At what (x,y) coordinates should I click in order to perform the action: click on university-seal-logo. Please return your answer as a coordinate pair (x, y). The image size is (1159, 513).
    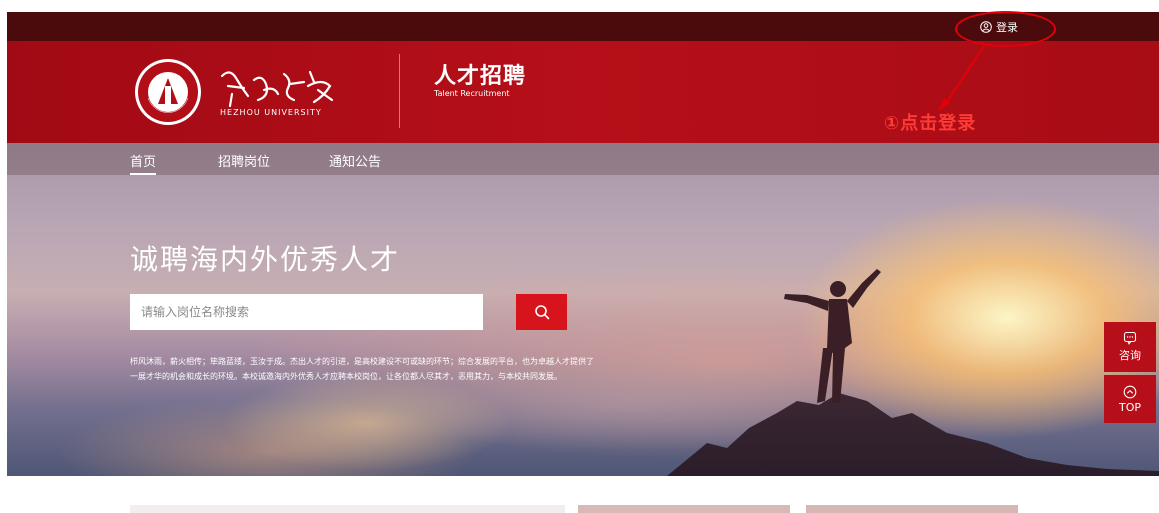
    Looking at the image, I should click on (168, 92).